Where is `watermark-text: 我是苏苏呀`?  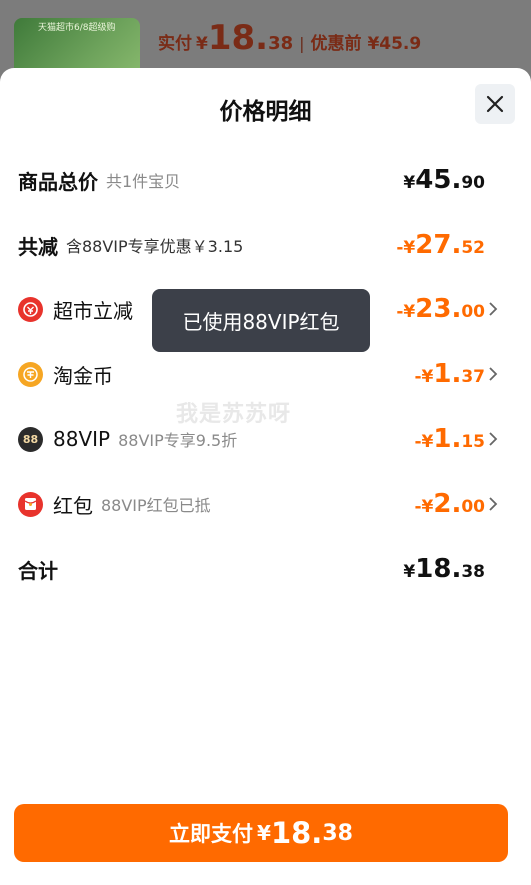 watermark-text: 我是苏苏呀 is located at coordinates (234, 414).